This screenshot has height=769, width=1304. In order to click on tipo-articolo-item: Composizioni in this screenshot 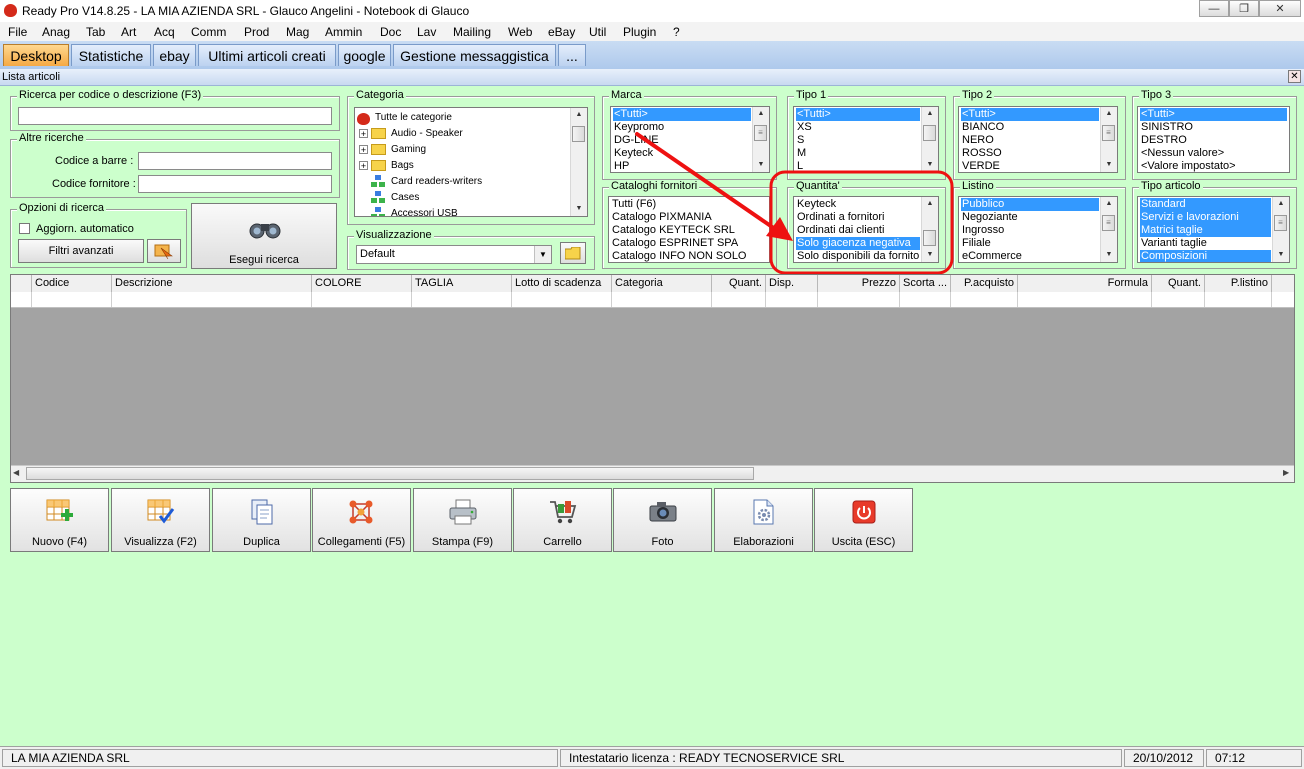, I will do `click(1205, 256)`.